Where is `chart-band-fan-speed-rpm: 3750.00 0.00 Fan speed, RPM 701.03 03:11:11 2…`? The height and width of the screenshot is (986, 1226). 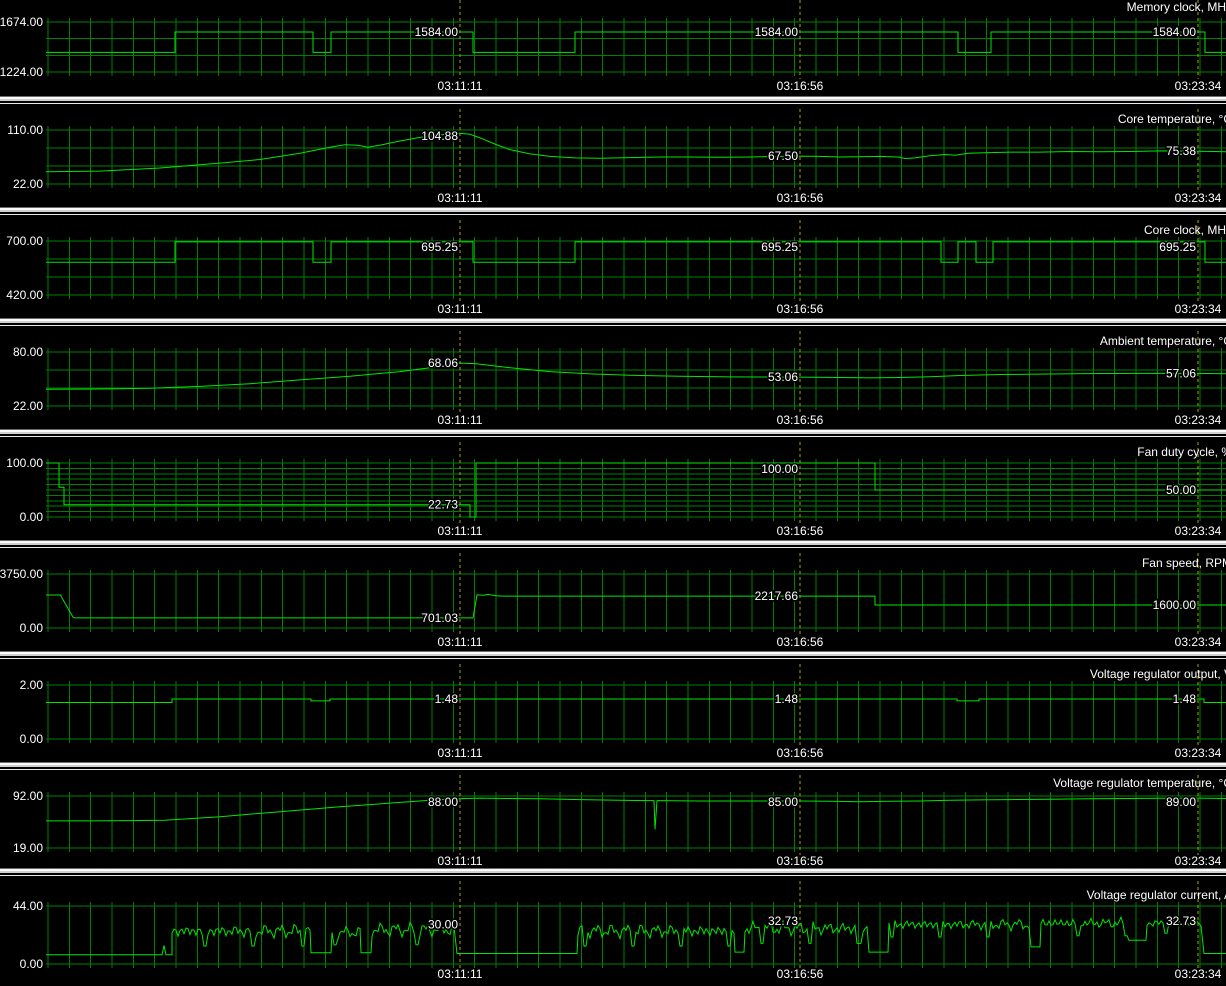 chart-band-fan-speed-rpm: 3750.00 0.00 Fan speed, RPM 701.03 03:11:11 2… is located at coordinates (613, 599).